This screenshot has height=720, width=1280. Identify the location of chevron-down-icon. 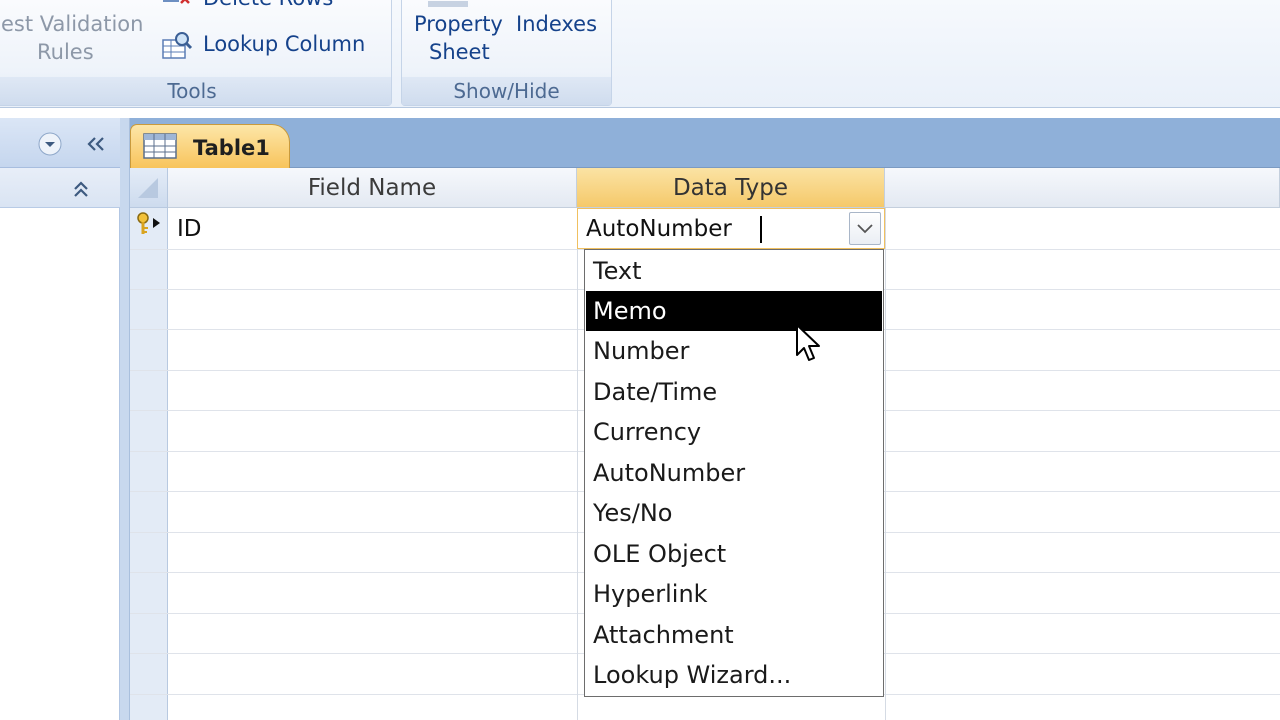
(865, 229).